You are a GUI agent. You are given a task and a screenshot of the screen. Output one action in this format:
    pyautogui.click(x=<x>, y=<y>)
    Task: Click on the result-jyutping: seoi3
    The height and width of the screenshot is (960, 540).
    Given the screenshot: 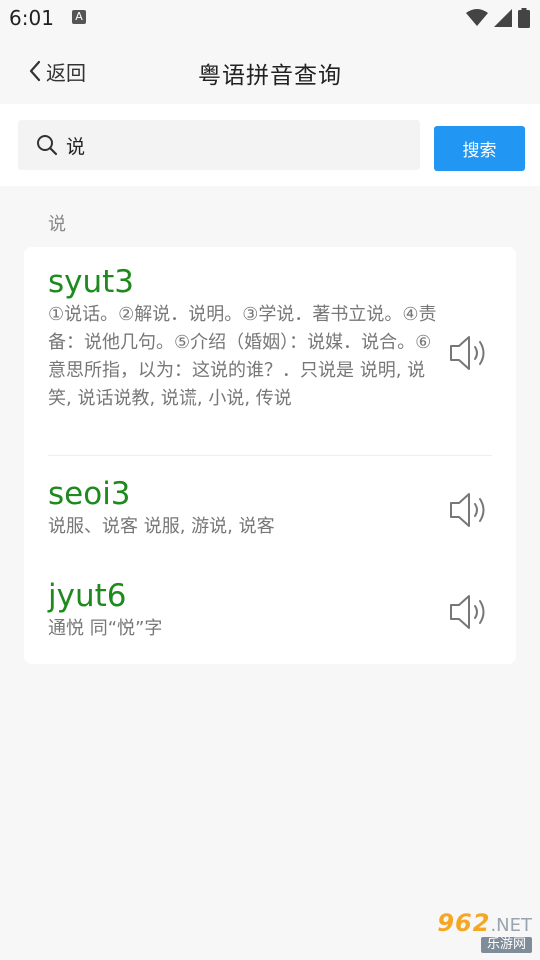 What is the action you would take?
    pyautogui.click(x=89, y=494)
    